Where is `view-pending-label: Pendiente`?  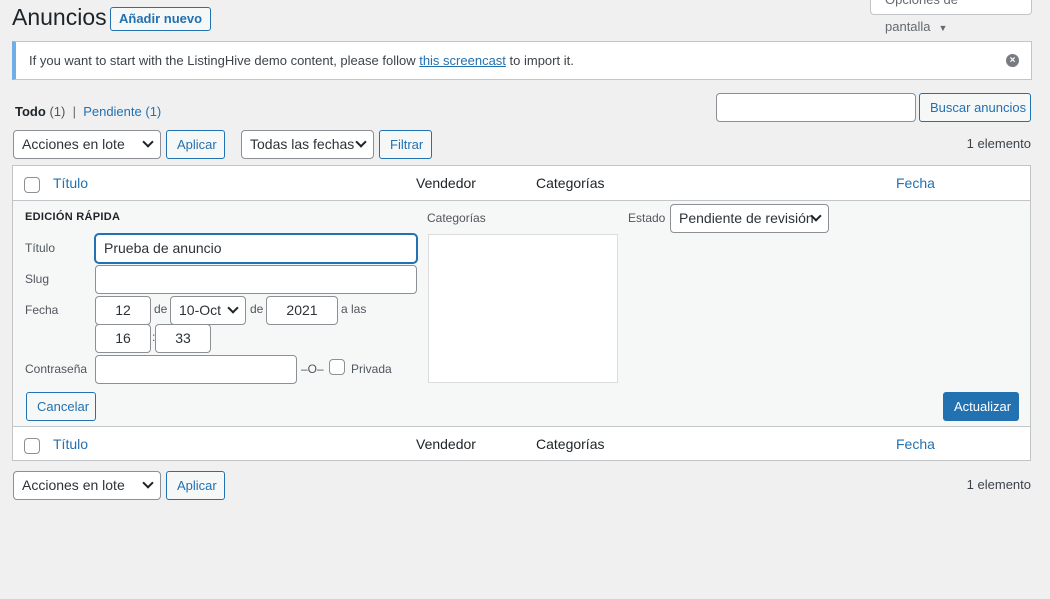 view-pending-label: Pendiente is located at coordinates (112, 111).